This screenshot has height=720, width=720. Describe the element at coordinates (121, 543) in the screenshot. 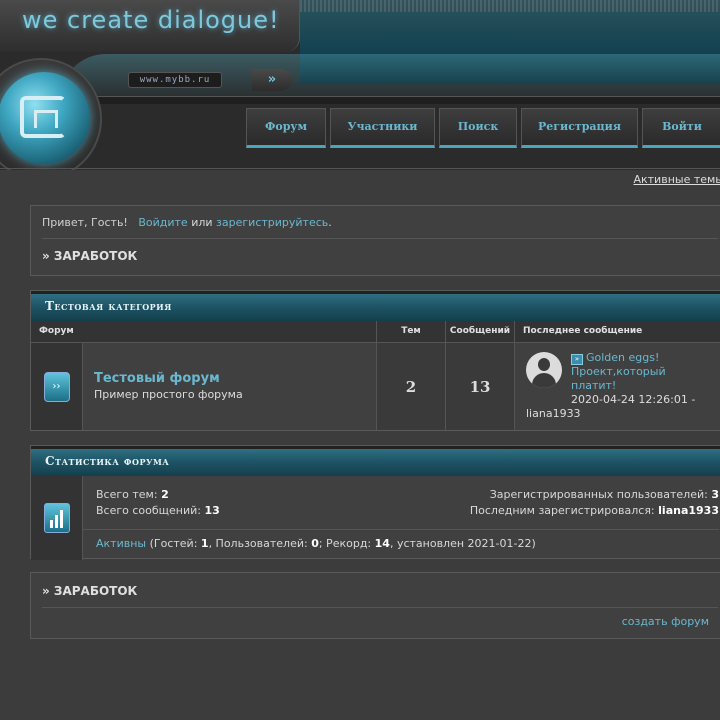

I see `active-users-link: Активны` at that location.